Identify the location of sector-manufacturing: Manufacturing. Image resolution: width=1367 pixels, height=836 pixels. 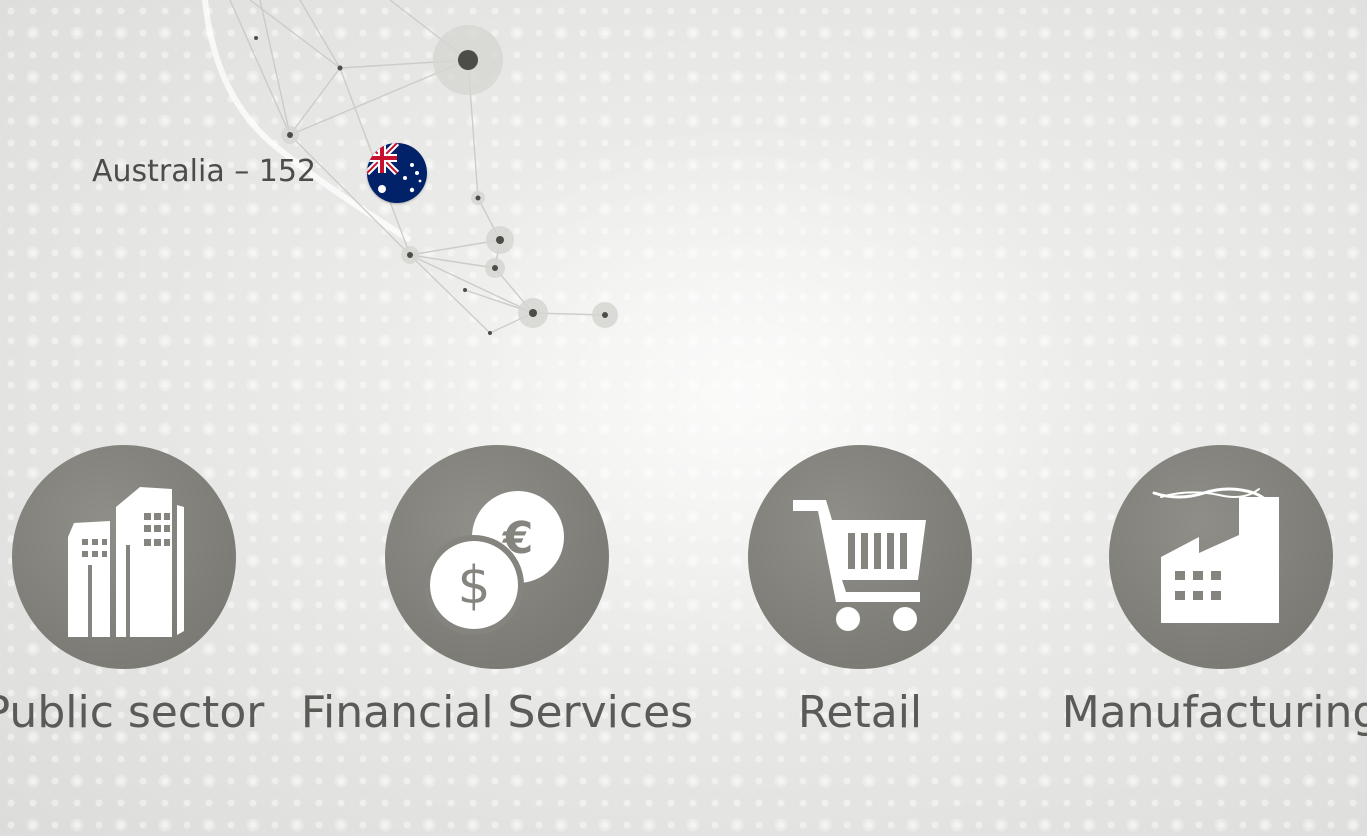
(1214, 595).